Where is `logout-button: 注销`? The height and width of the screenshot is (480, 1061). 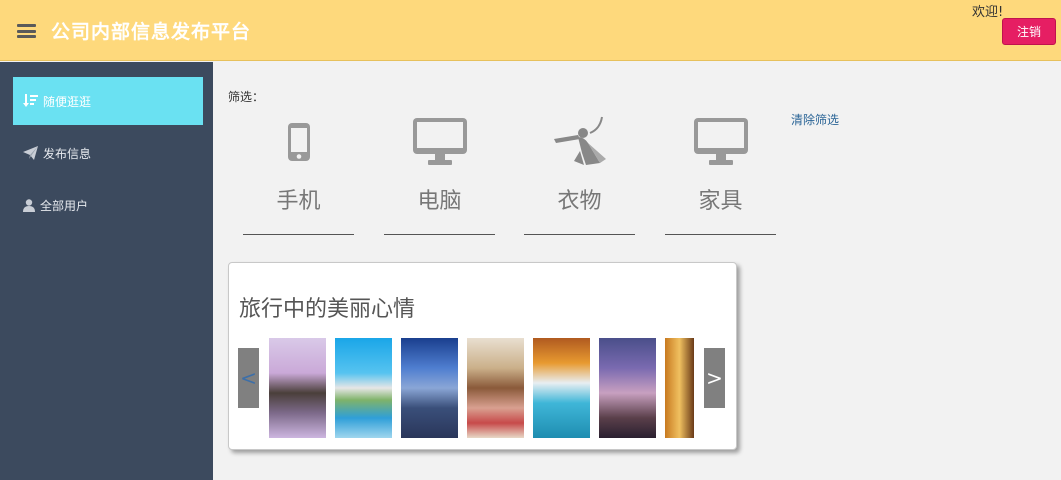 logout-button: 注销 is located at coordinates (1029, 31).